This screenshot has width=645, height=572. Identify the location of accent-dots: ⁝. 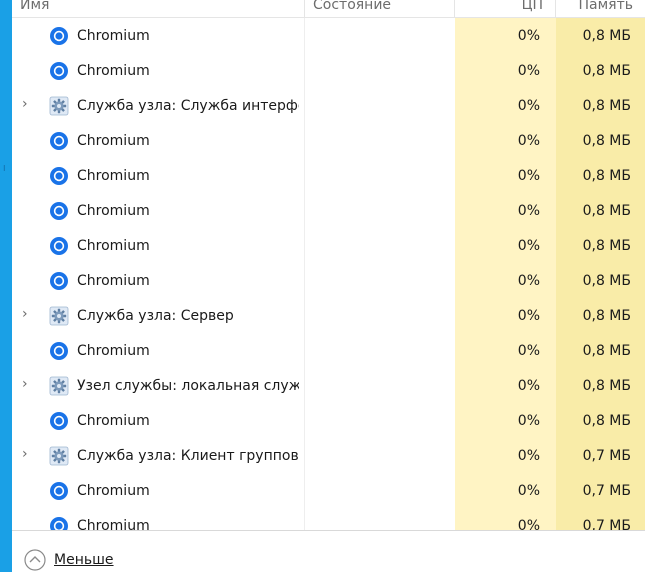
(4, 168).